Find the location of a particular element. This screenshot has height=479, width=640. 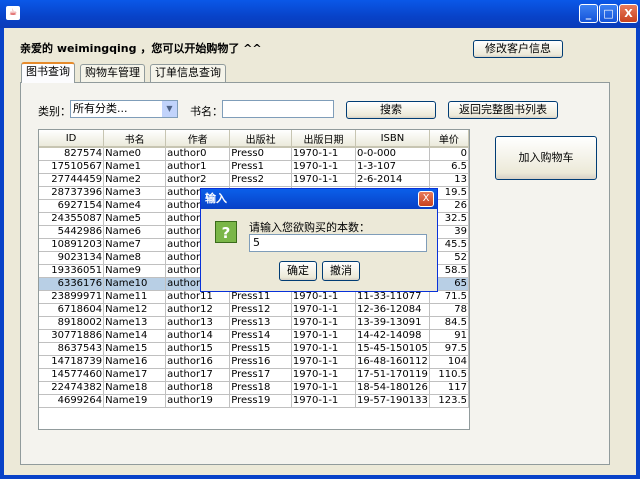

table-cell: 22474382 is located at coordinates (72, 388).